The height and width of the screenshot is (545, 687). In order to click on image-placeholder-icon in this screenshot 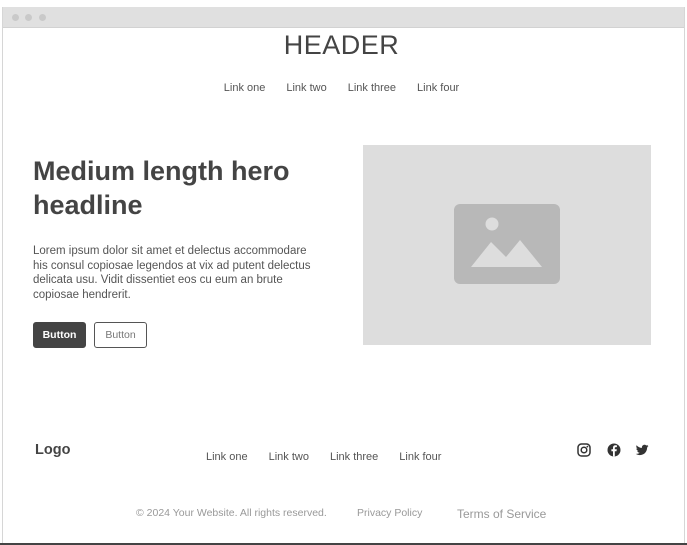, I will do `click(507, 244)`.